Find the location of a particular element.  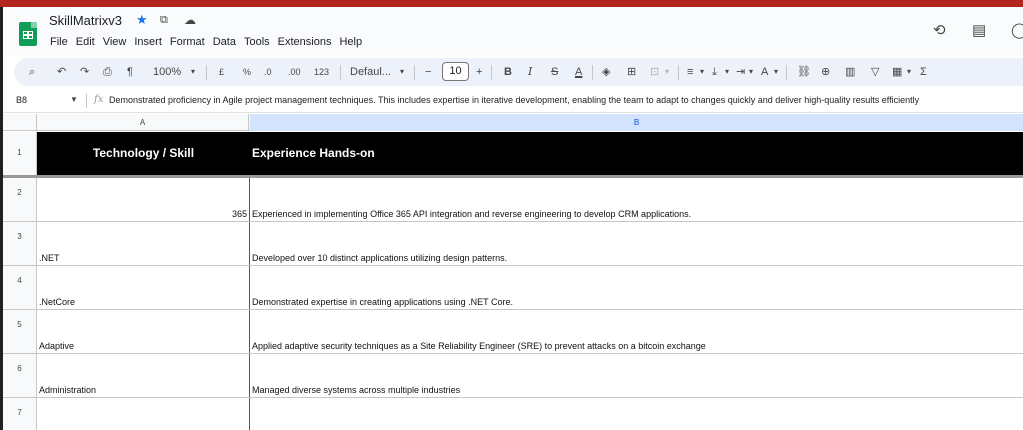

header-experience-label: Experience Hands-on is located at coordinates (313, 153).